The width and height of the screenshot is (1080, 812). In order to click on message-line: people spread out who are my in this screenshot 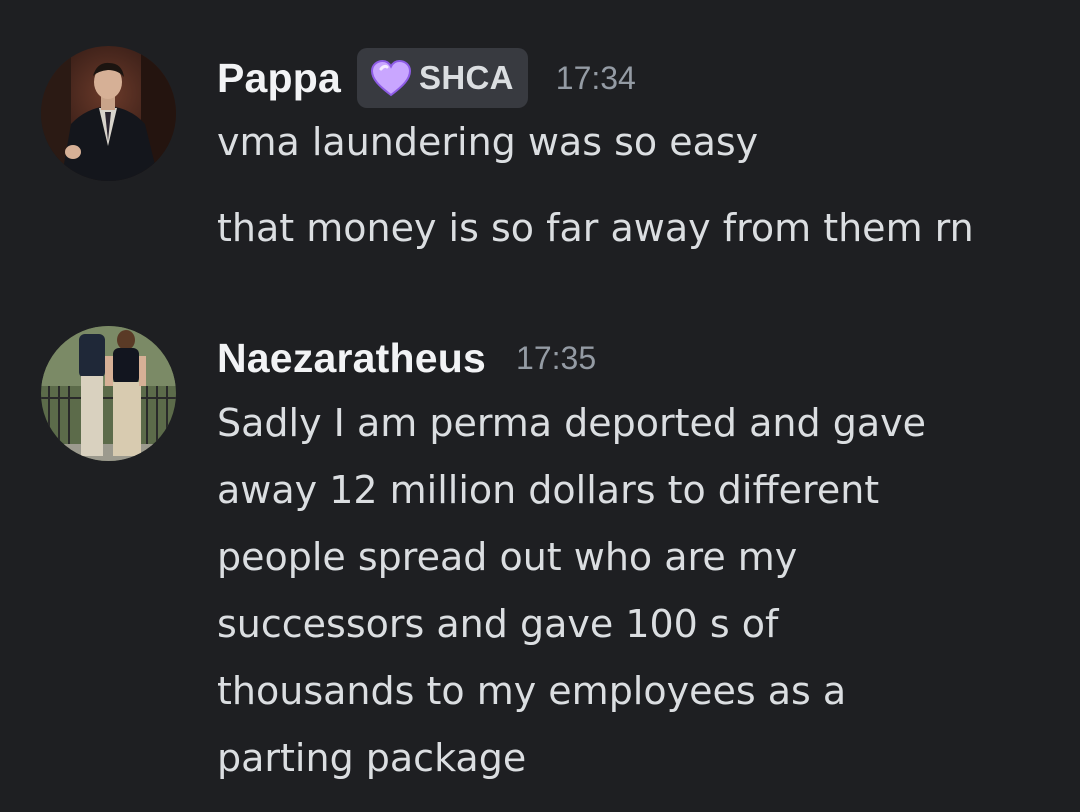, I will do `click(507, 557)`.